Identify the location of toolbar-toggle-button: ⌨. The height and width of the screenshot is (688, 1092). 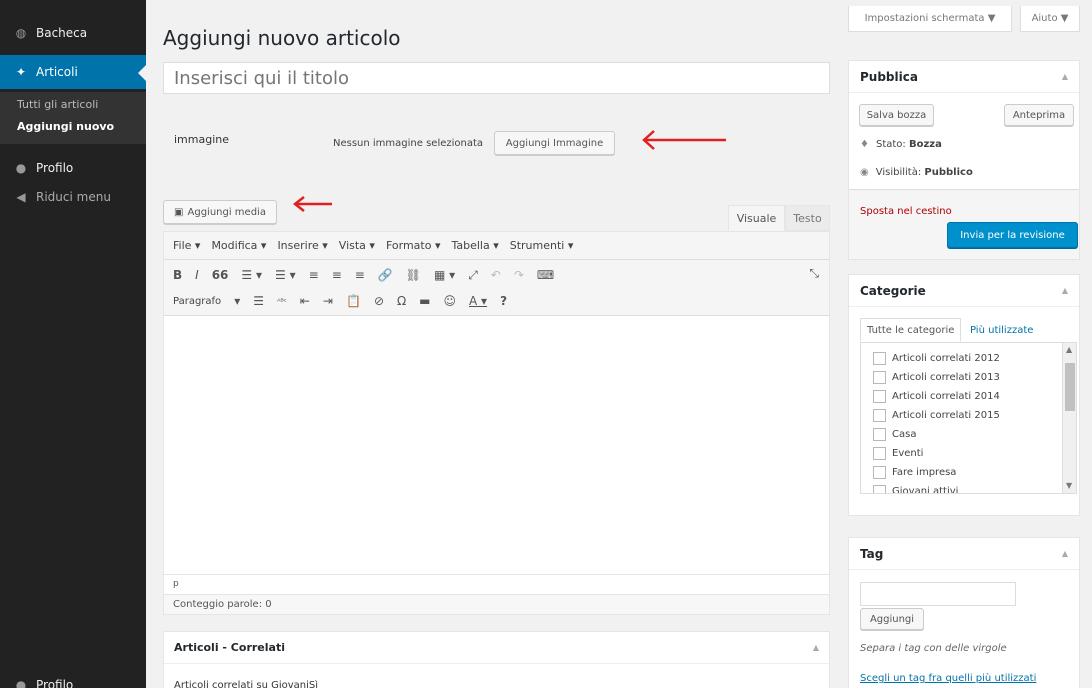
(545, 275).